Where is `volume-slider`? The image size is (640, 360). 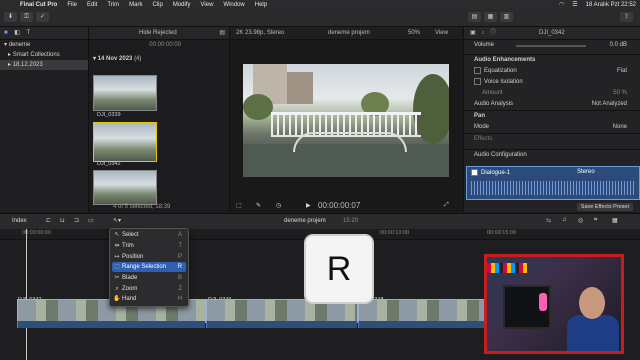 volume-slider is located at coordinates (551, 46).